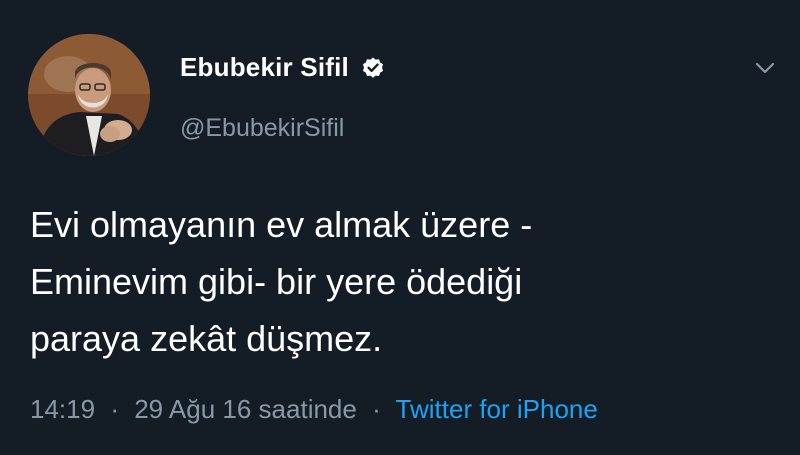  I want to click on chevron-down-icon, so click(765, 68).